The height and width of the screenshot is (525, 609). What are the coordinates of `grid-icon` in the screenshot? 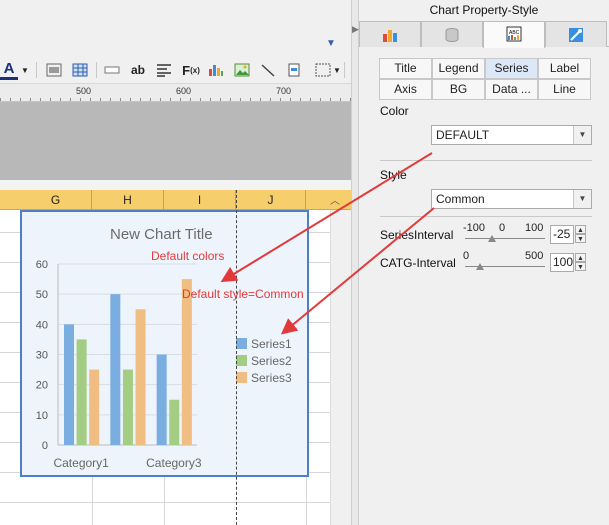 It's located at (80, 70).